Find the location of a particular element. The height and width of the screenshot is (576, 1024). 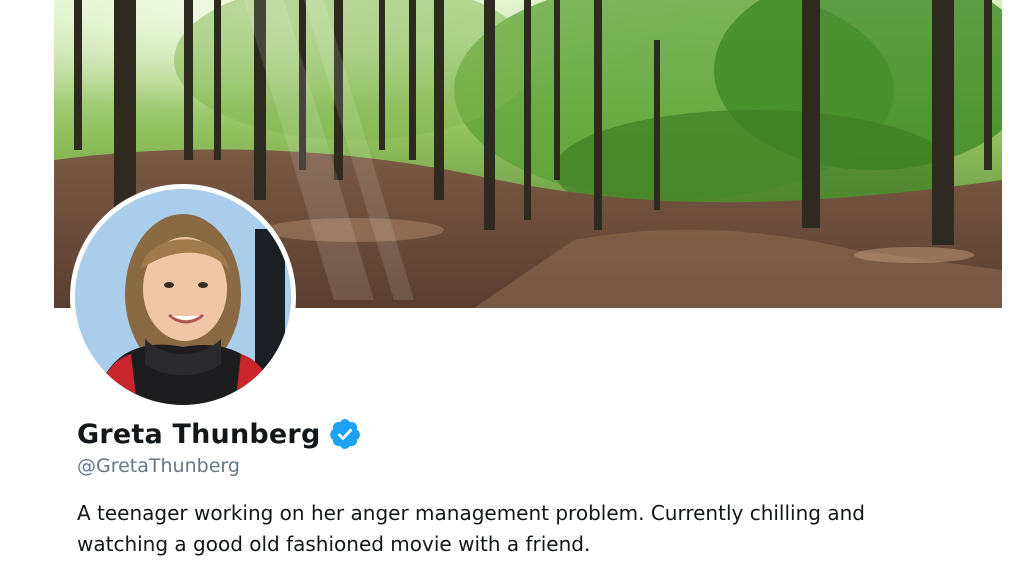

profile-display-name: Greta Thunberg is located at coordinates (199, 434).